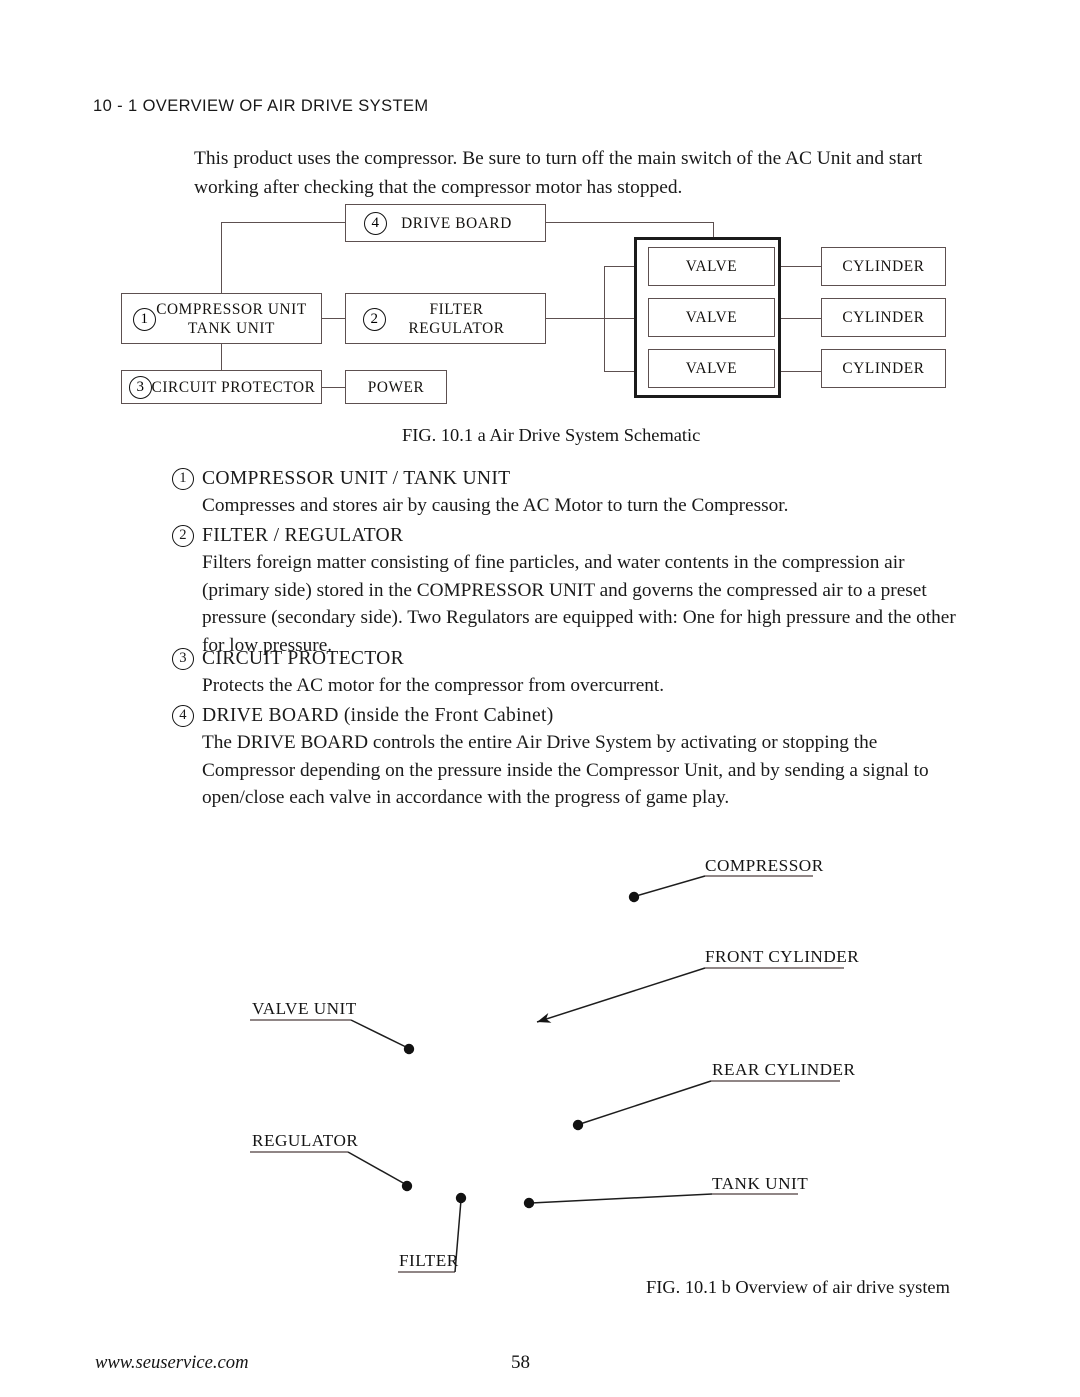 Image resolution: width=1080 pixels, height=1397 pixels. I want to click on figure-caption-10-1-a: FIG. 10.1 a Air Drive System Schematic, so click(551, 435).